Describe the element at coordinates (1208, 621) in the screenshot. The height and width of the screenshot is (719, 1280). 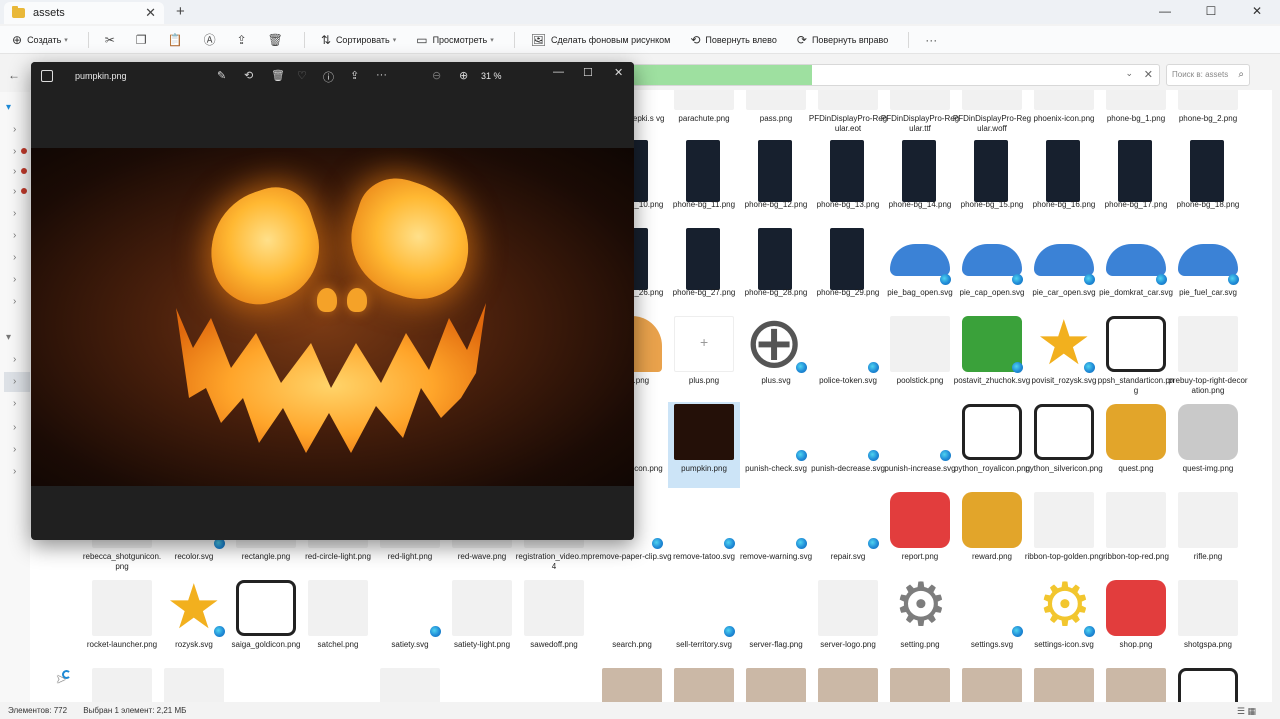
I see `file-tile: shotgspa.png` at that location.